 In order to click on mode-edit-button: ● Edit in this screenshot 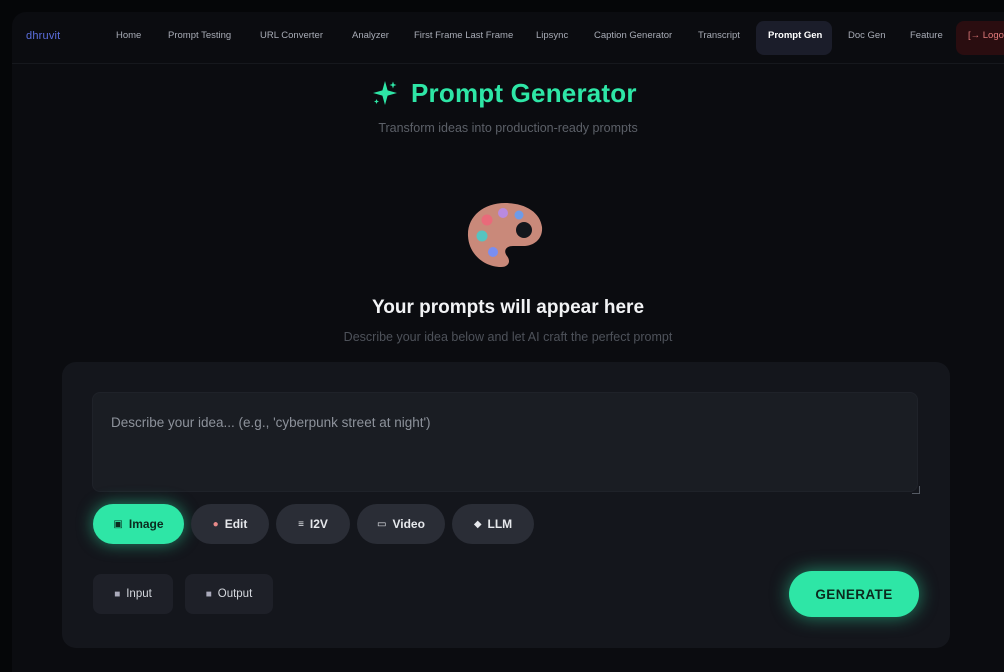, I will do `click(230, 524)`.